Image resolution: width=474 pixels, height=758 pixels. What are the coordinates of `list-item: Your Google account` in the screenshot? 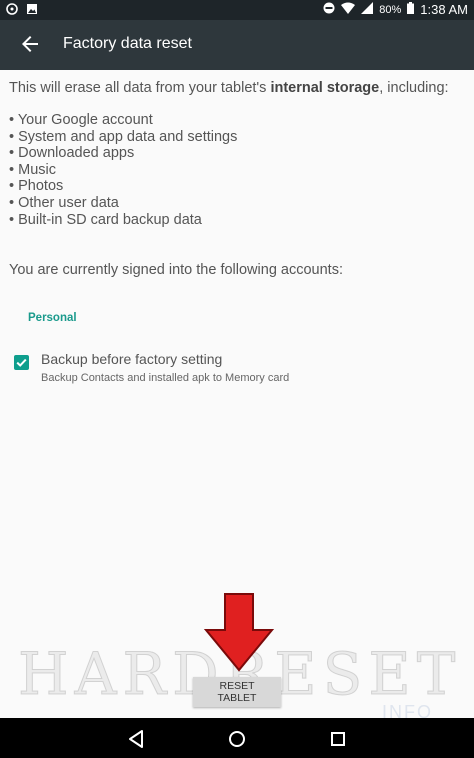 It's located at (236, 120).